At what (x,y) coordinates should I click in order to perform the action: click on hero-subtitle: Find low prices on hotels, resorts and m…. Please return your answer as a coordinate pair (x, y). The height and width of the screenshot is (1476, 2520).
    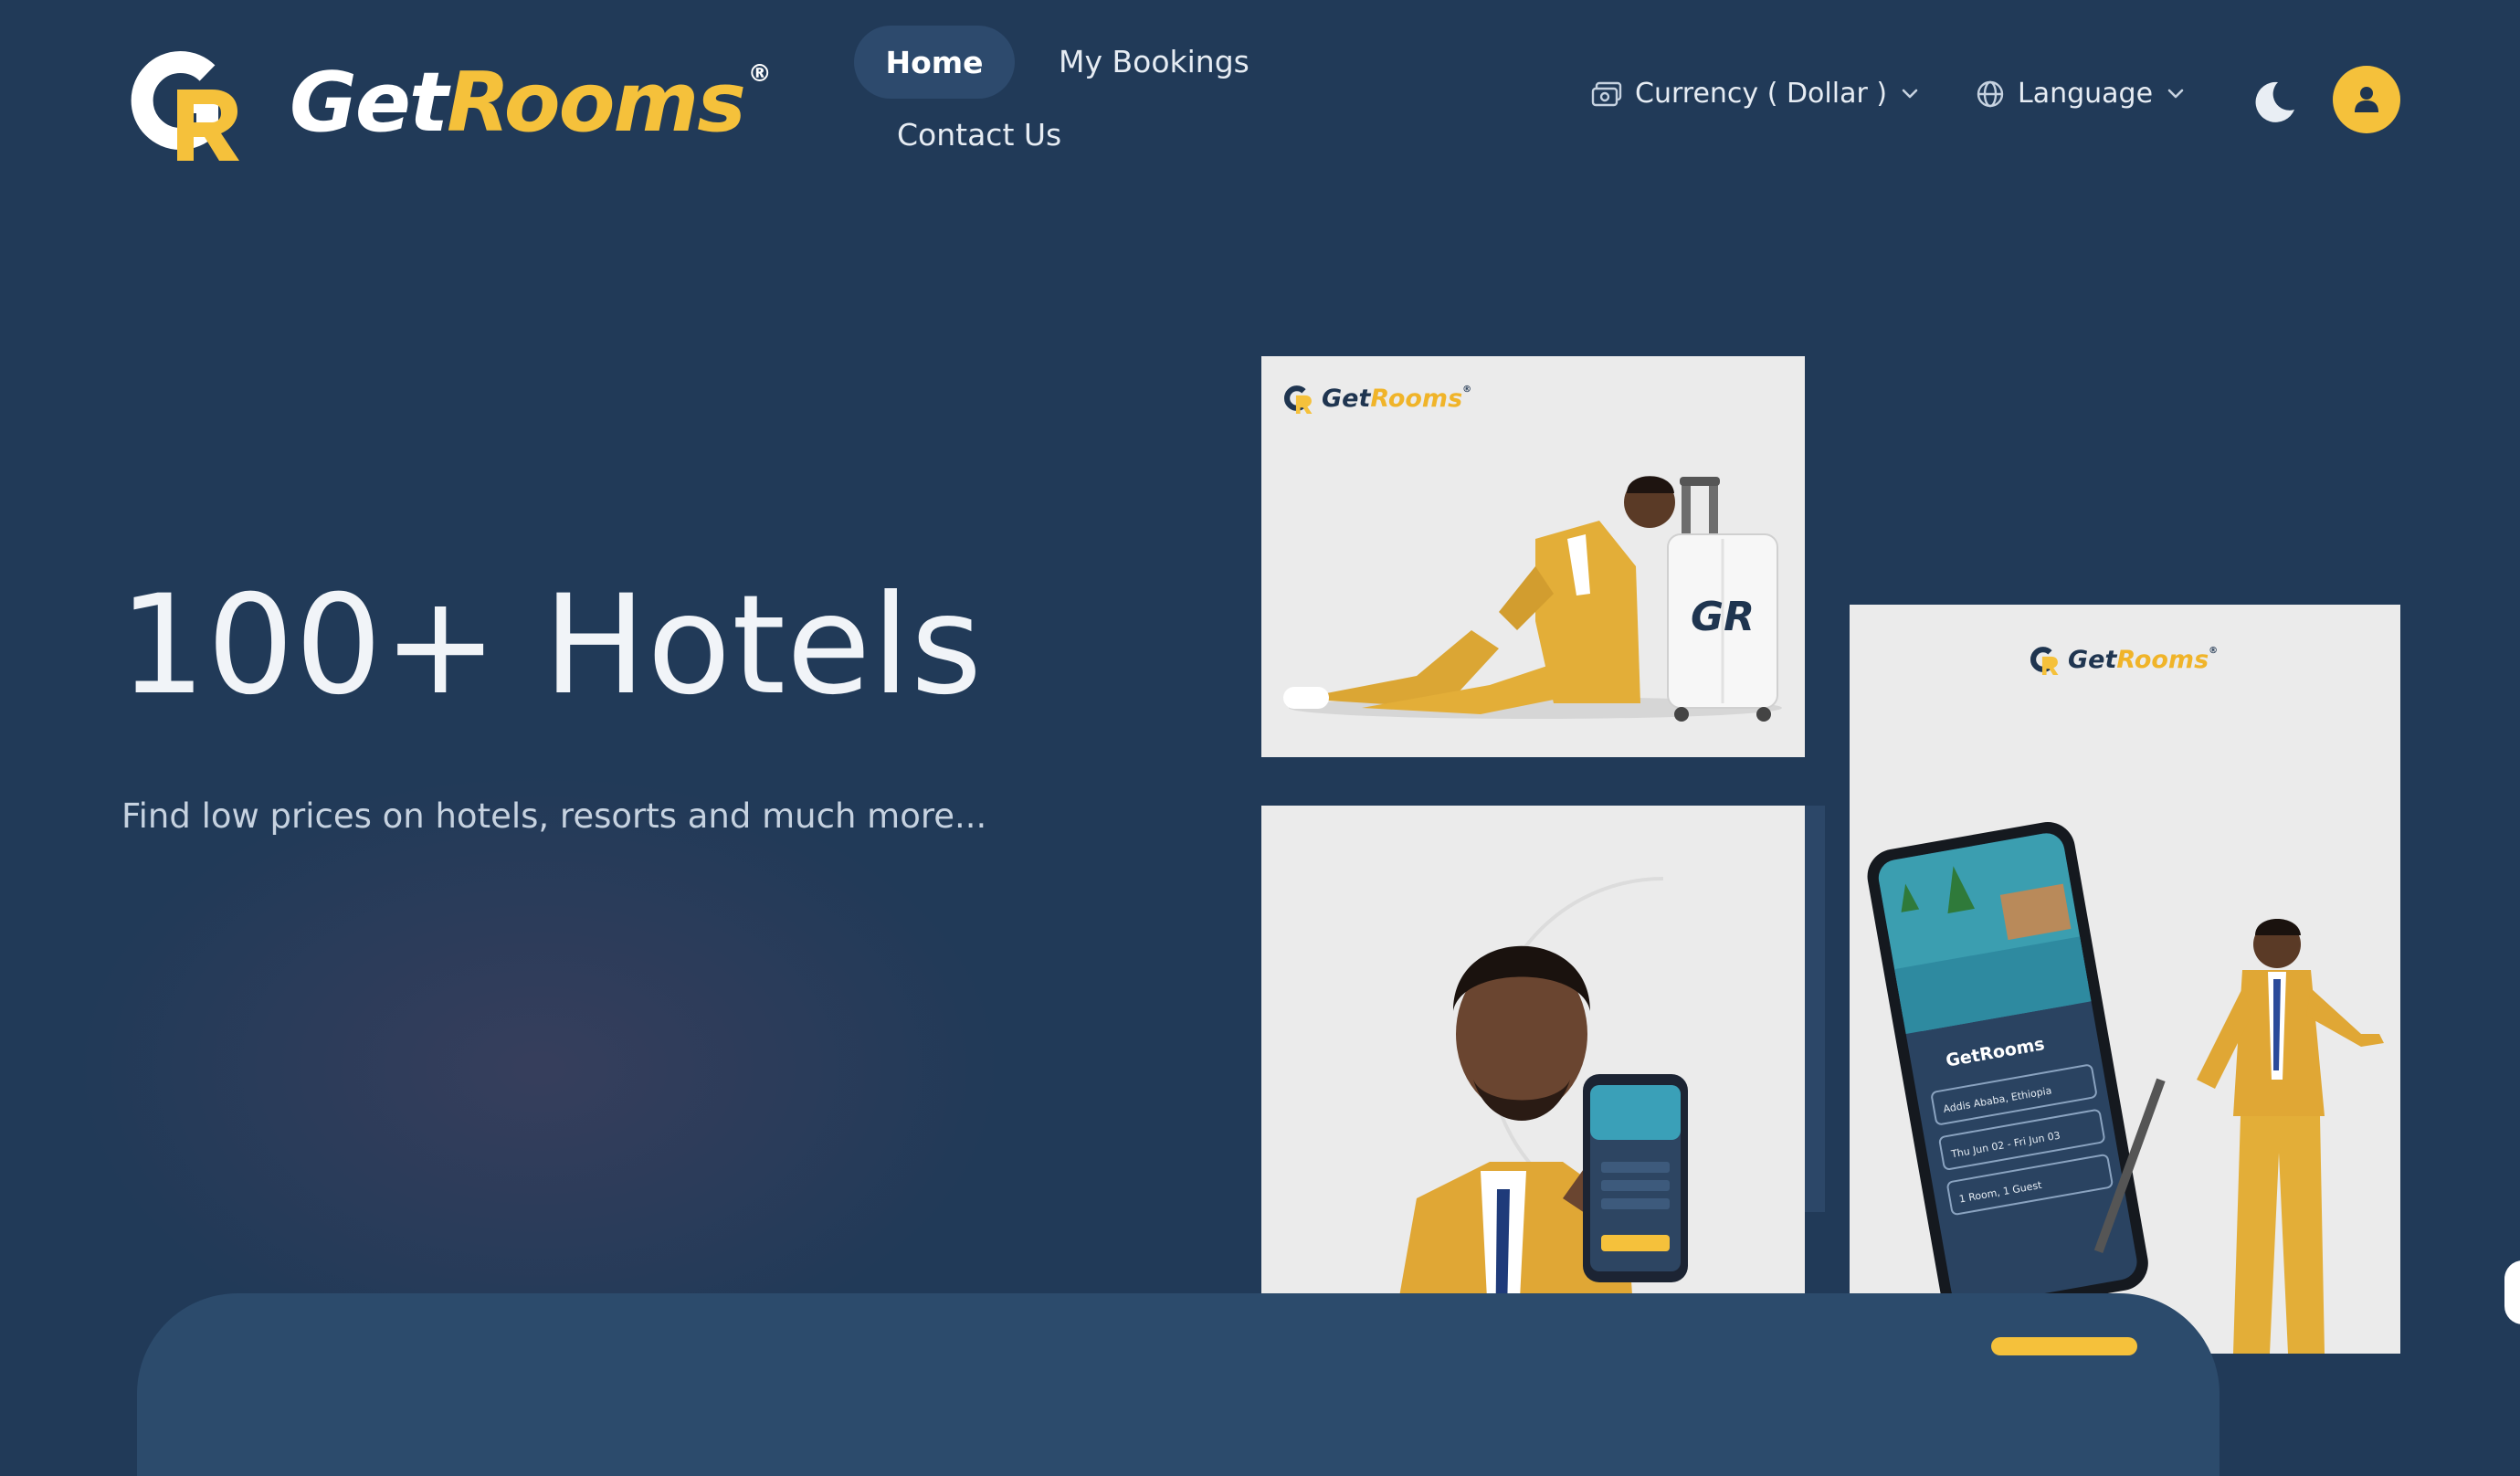
    Looking at the image, I should click on (554, 816).